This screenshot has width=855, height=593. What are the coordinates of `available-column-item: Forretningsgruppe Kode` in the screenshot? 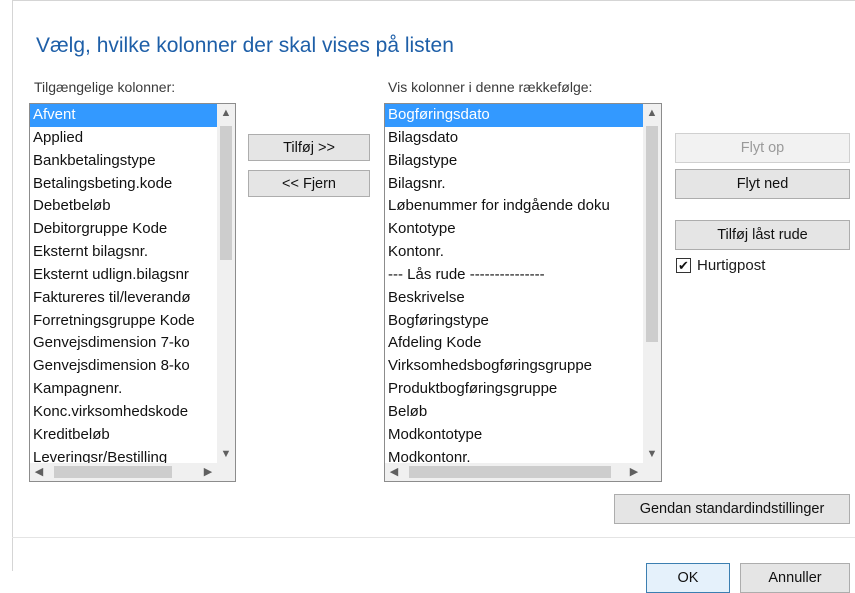 It's located at (123, 321).